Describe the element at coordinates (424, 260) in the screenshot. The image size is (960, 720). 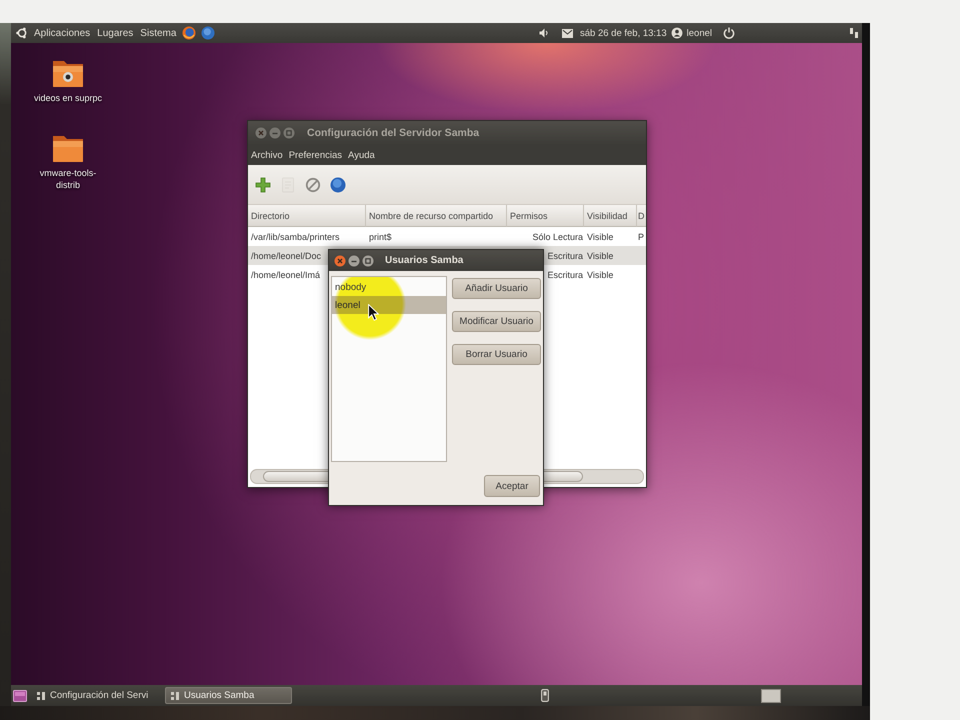
I see `window-title: Usuarios Samba` at that location.